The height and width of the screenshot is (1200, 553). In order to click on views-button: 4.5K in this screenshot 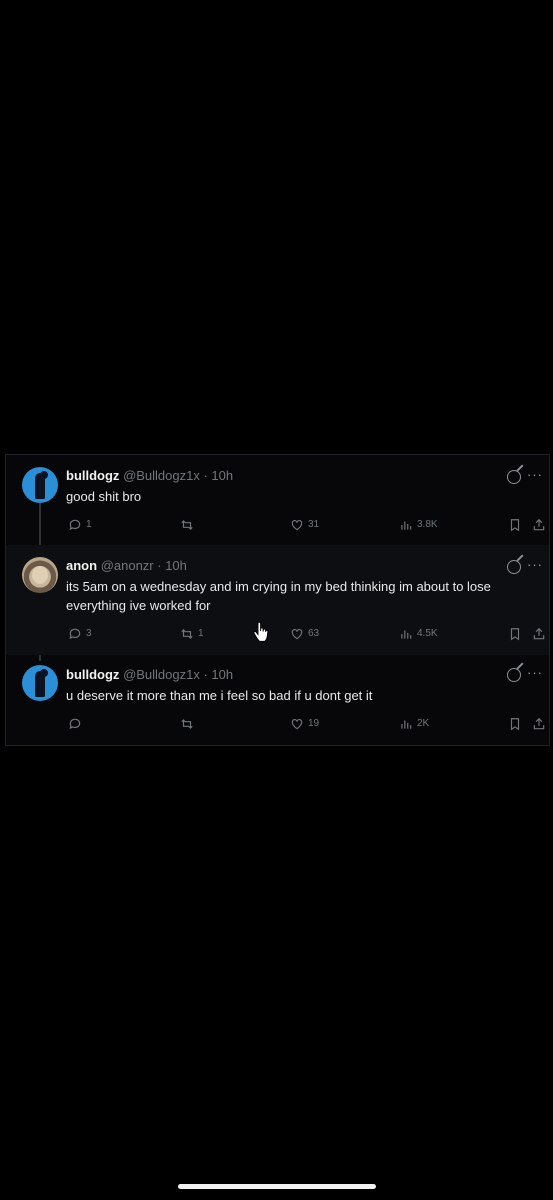, I will do `click(418, 634)`.